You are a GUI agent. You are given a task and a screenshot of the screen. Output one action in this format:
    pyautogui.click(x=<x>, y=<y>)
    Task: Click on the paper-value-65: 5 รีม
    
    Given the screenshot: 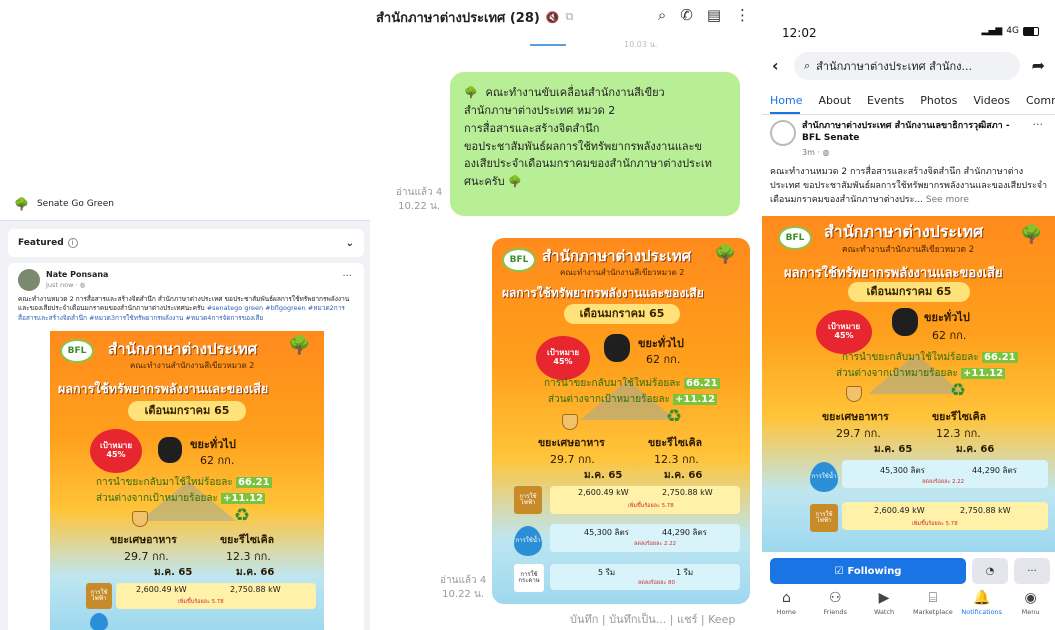 What is the action you would take?
    pyautogui.click(x=607, y=572)
    